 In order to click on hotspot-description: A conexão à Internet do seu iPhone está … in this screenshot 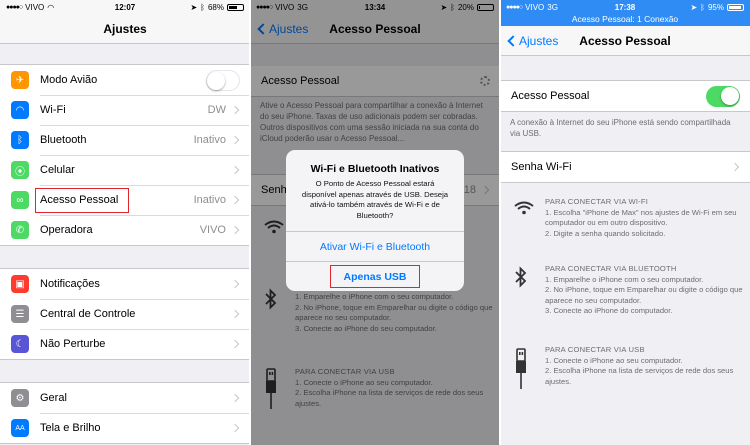, I will do `click(620, 128)`.